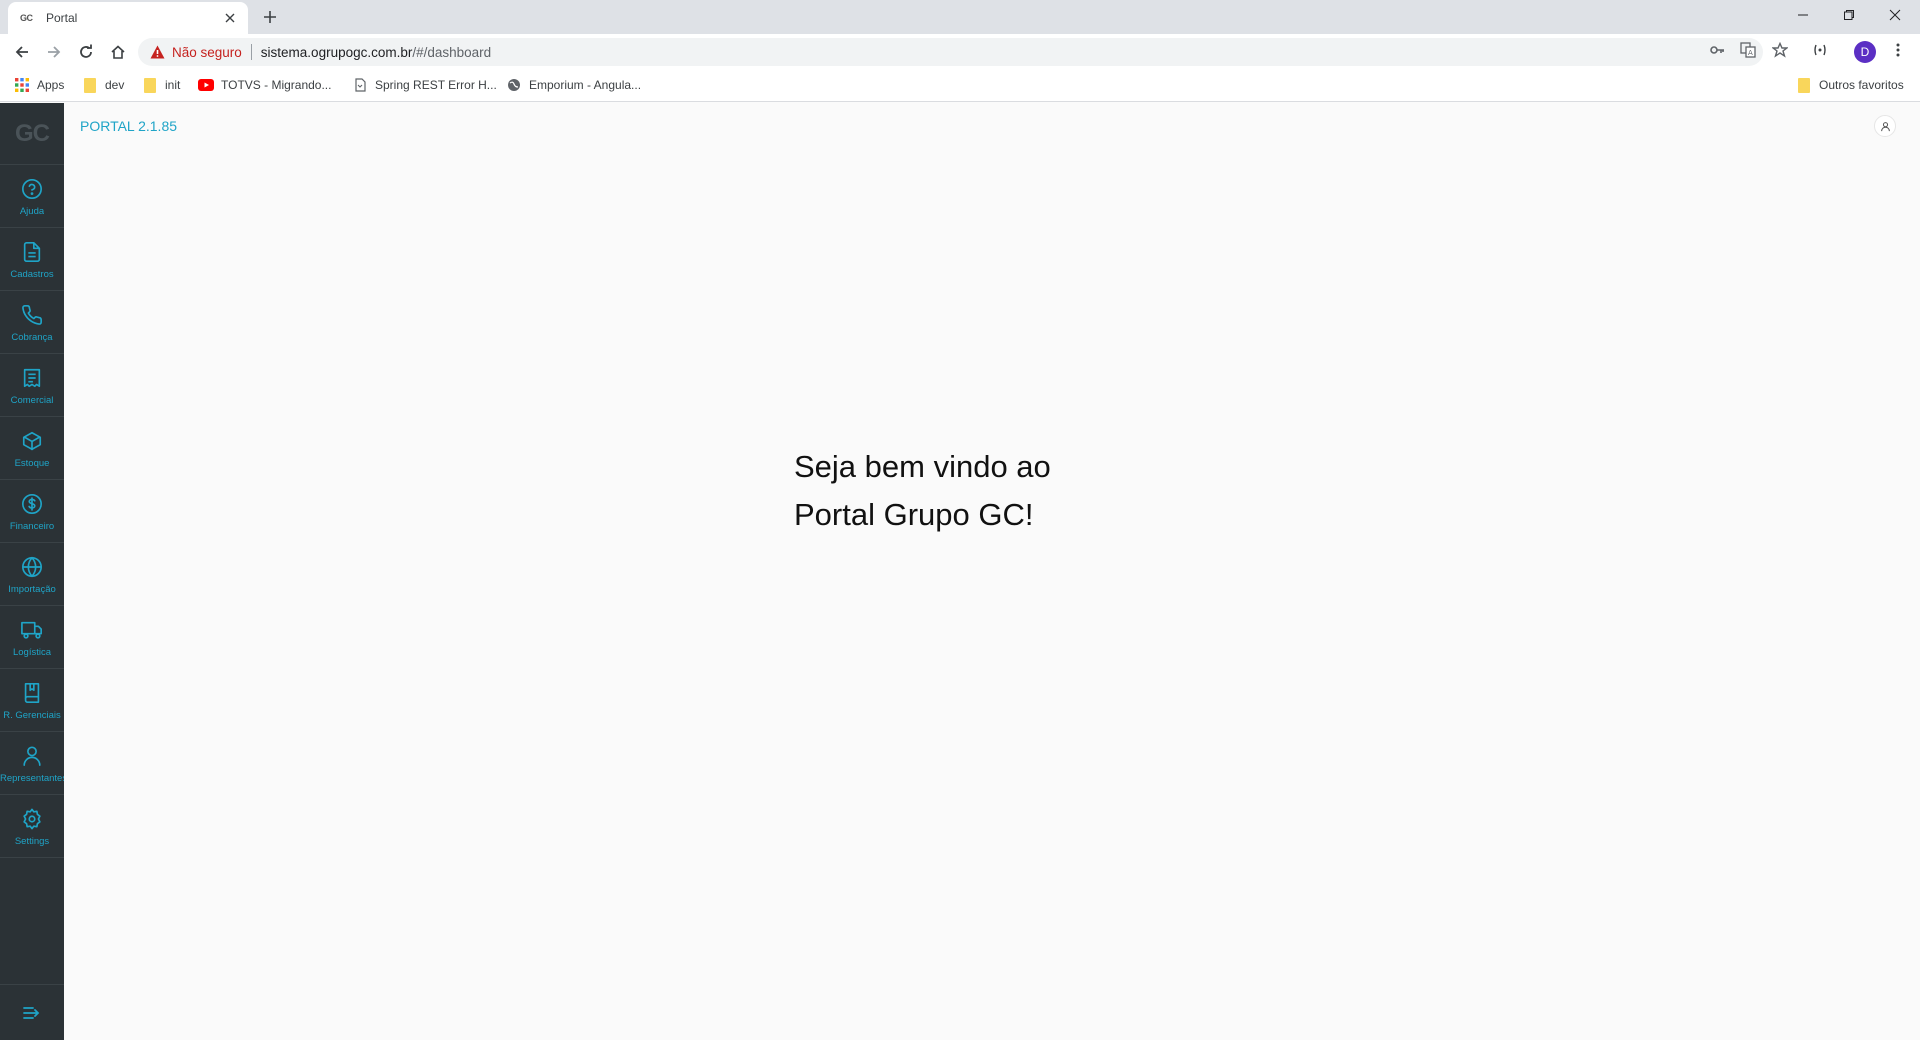 Image resolution: width=1920 pixels, height=1040 pixels. What do you see at coordinates (914, 514) in the screenshot?
I see `welcome-line-2: Portal Grupo GC!` at bounding box center [914, 514].